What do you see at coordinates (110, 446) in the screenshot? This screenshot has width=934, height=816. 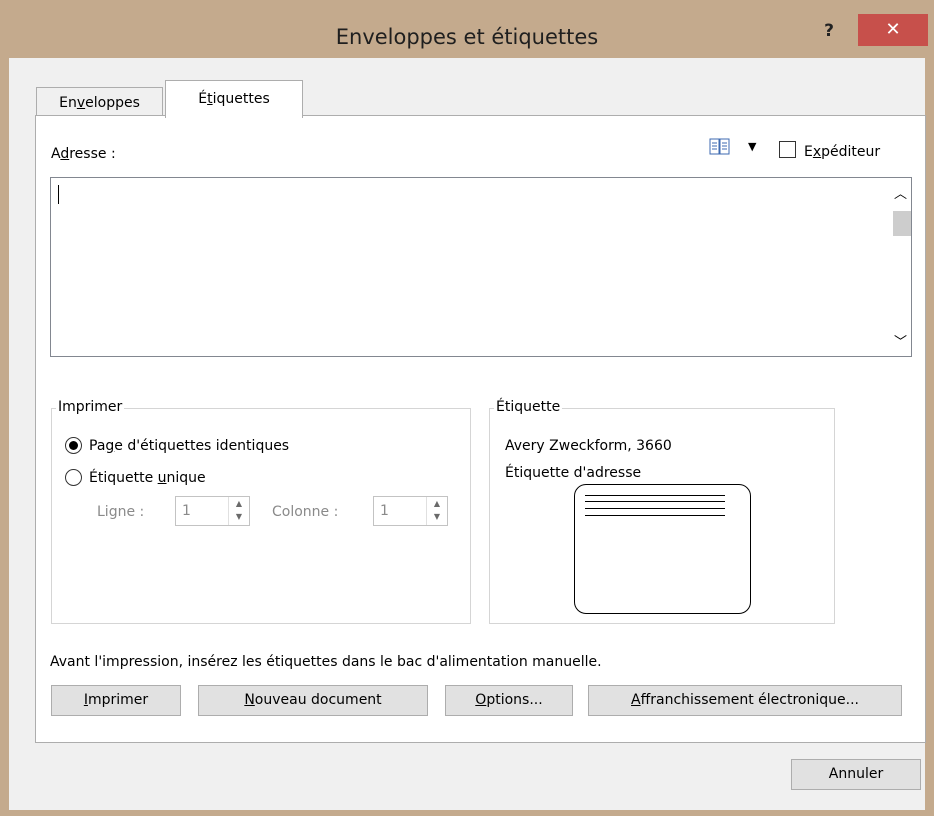 I see `radio-full-page-accesskey: g` at bounding box center [110, 446].